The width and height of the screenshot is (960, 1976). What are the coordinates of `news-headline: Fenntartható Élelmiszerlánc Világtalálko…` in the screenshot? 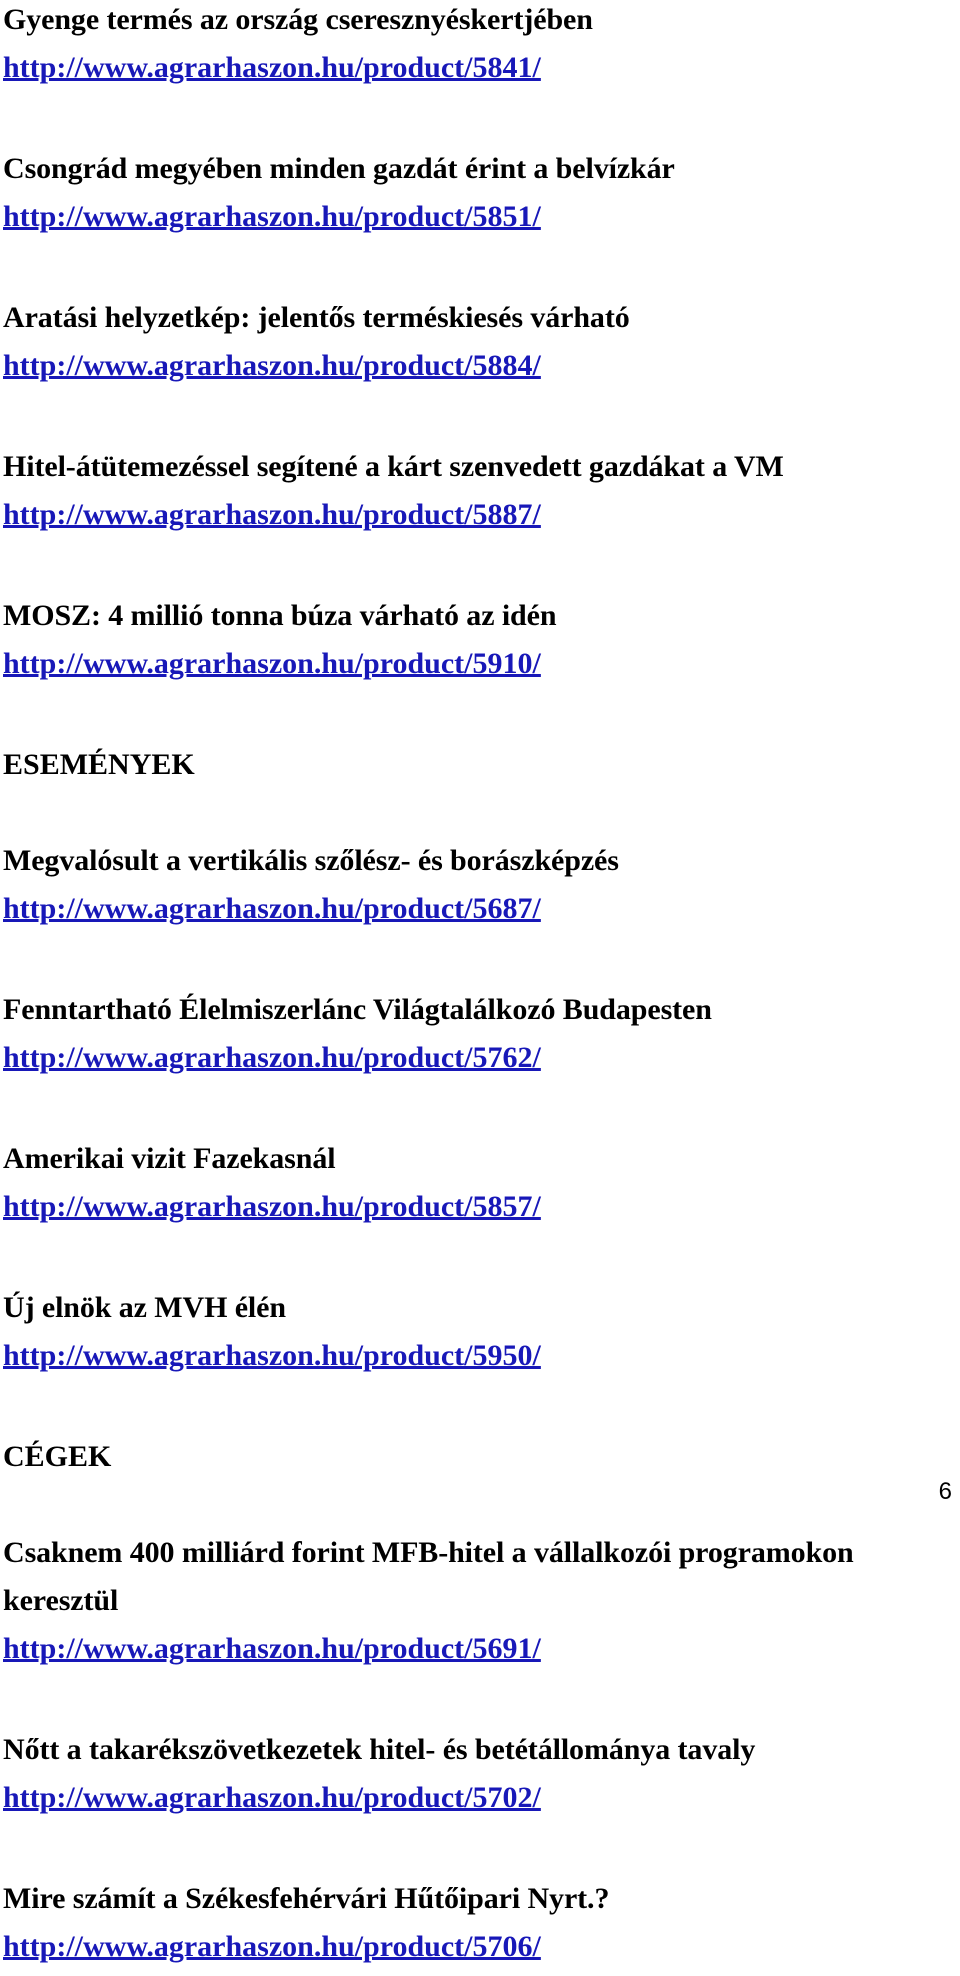 It's located at (357, 1009).